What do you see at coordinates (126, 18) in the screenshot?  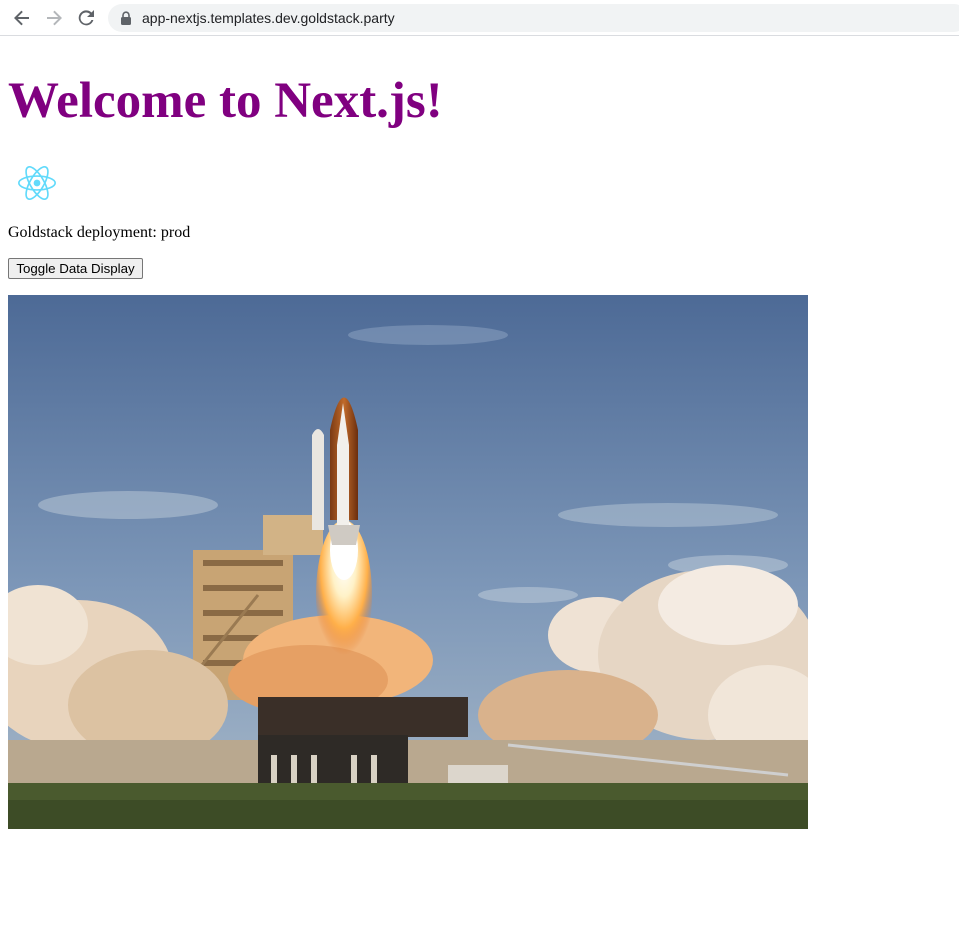 I see `lock-icon` at bounding box center [126, 18].